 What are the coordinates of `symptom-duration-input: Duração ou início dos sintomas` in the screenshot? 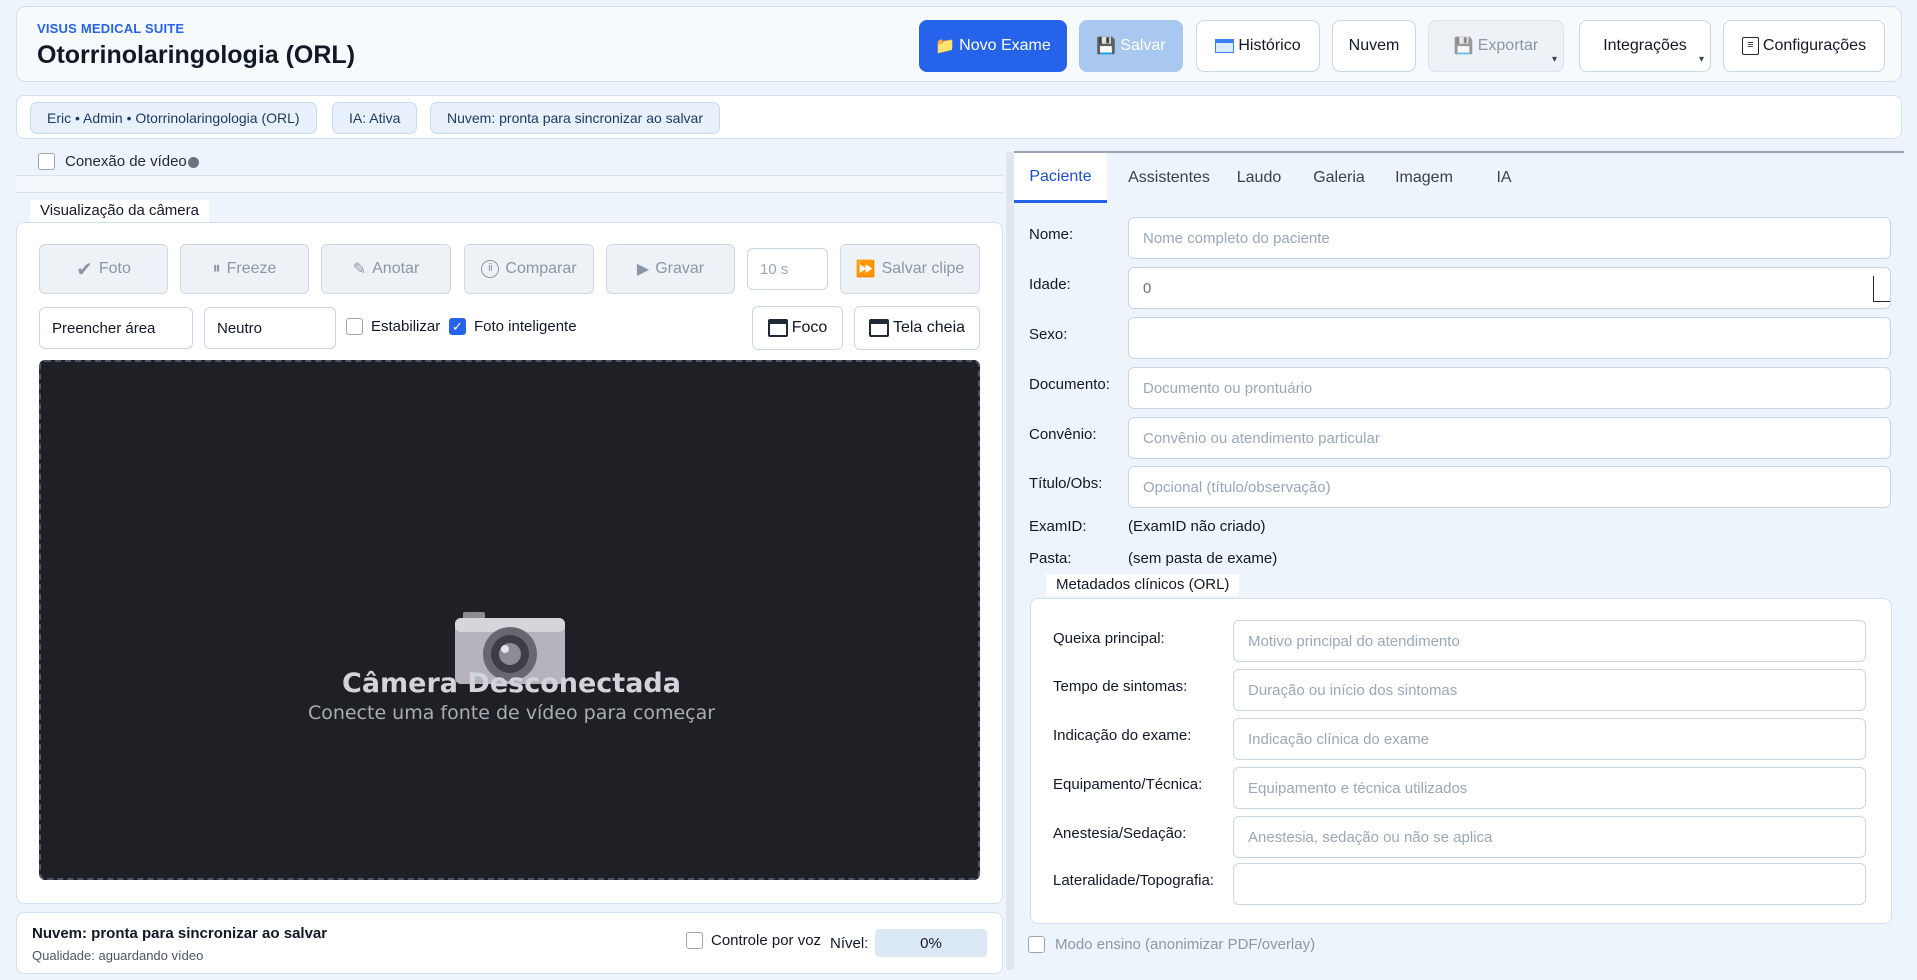 It's located at (1549, 690).